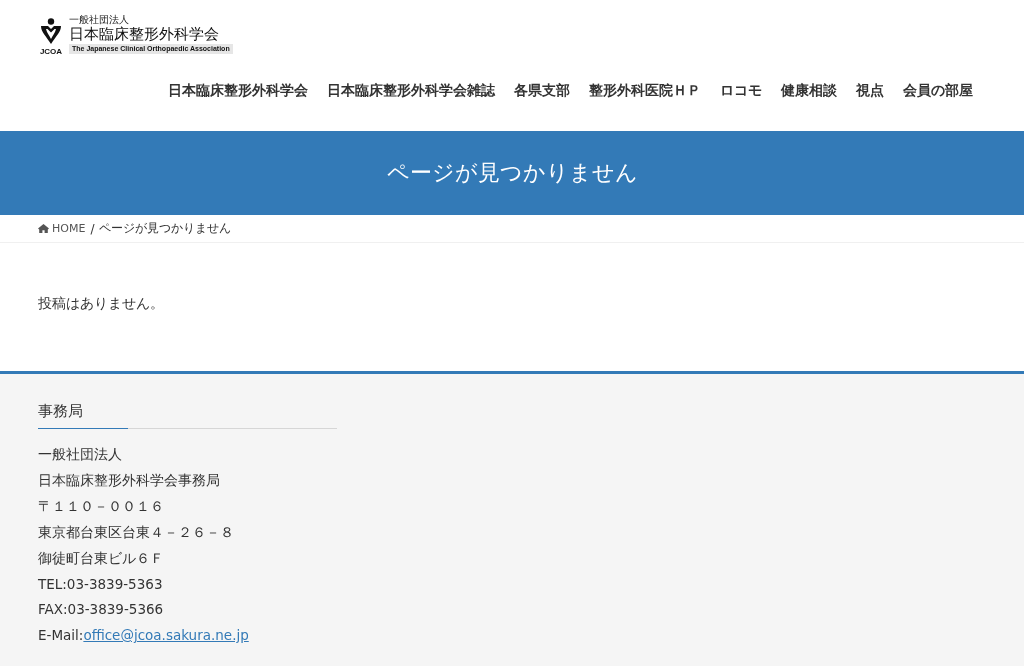 This screenshot has height=666, width=1024. What do you see at coordinates (101, 303) in the screenshot?
I see `no-posts-message: 投稿はありません。` at bounding box center [101, 303].